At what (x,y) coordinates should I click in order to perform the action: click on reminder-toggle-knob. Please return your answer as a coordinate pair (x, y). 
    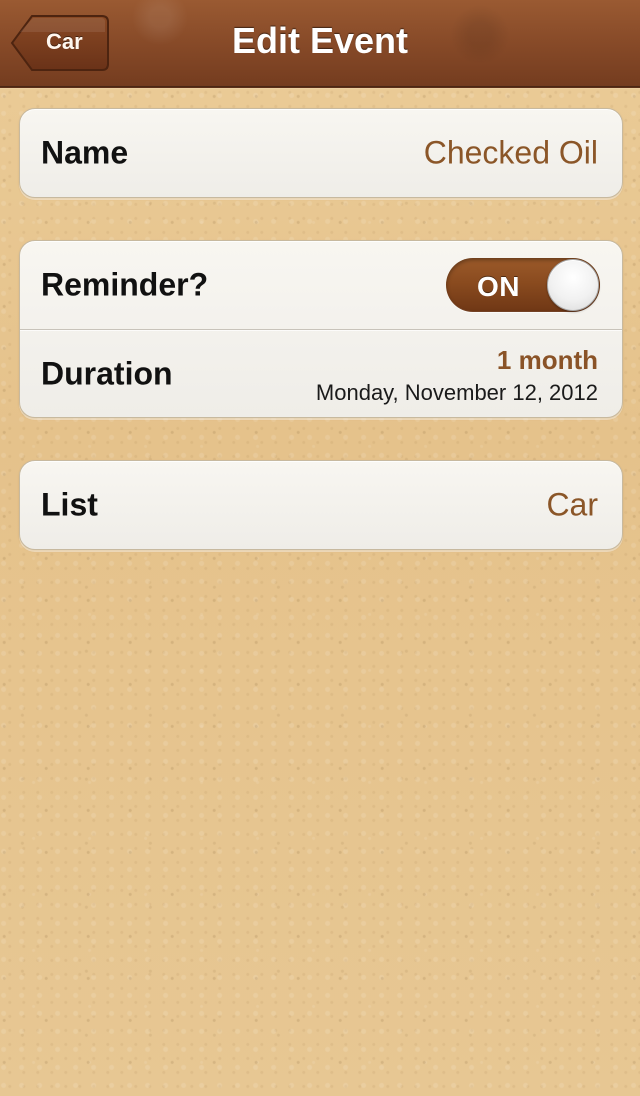
    Looking at the image, I should click on (573, 285).